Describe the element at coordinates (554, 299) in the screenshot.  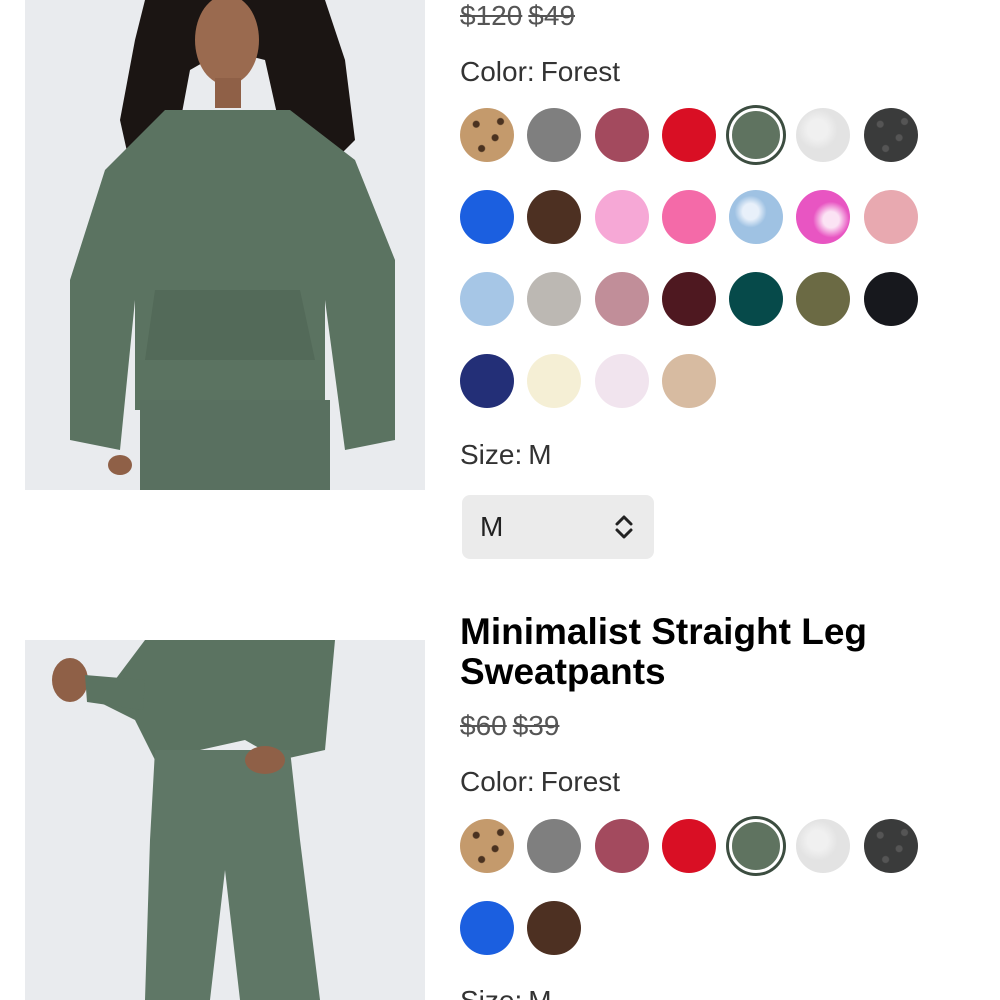
I see `color-swatch-stone` at that location.